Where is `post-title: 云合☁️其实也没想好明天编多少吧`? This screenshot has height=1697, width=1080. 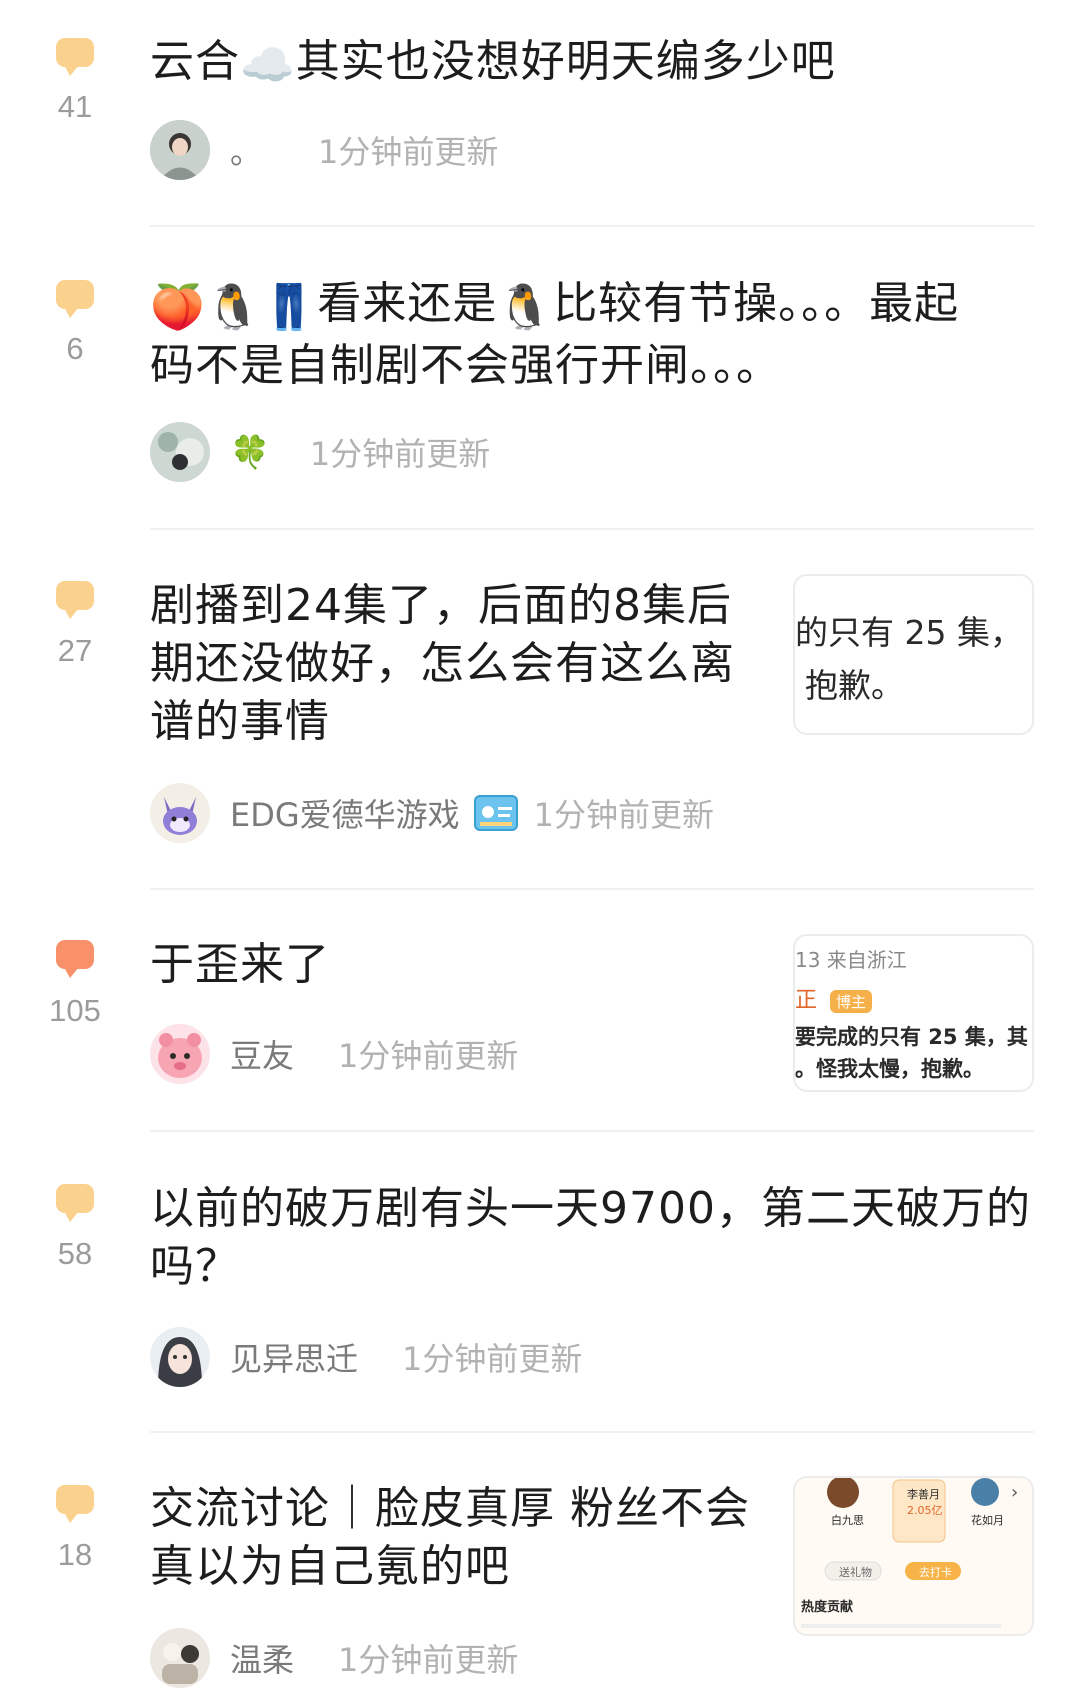 post-title: 云合☁️其实也没想好明天编多少吧 is located at coordinates (493, 64).